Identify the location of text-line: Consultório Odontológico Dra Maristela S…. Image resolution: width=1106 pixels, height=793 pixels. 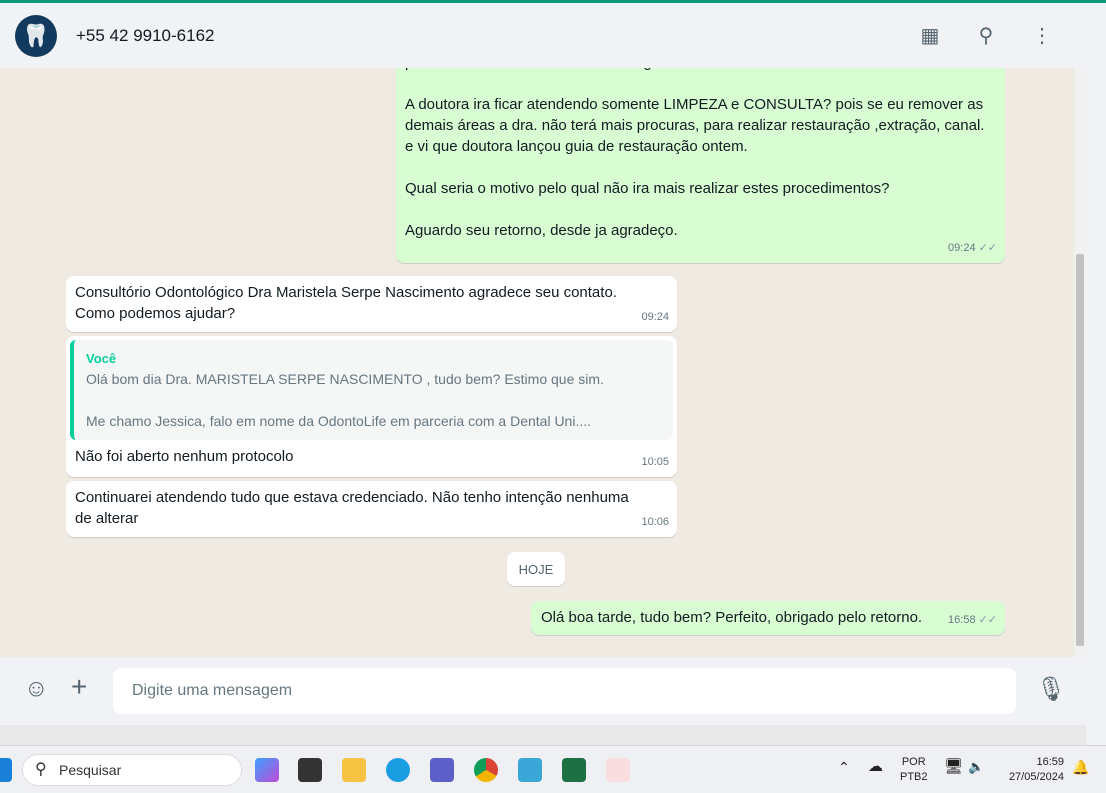
(346, 292).